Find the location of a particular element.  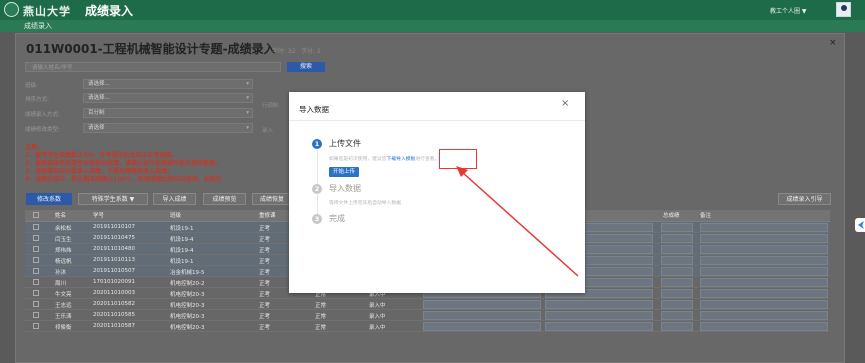

cell-name: 闫玉生 is located at coordinates (63, 240).